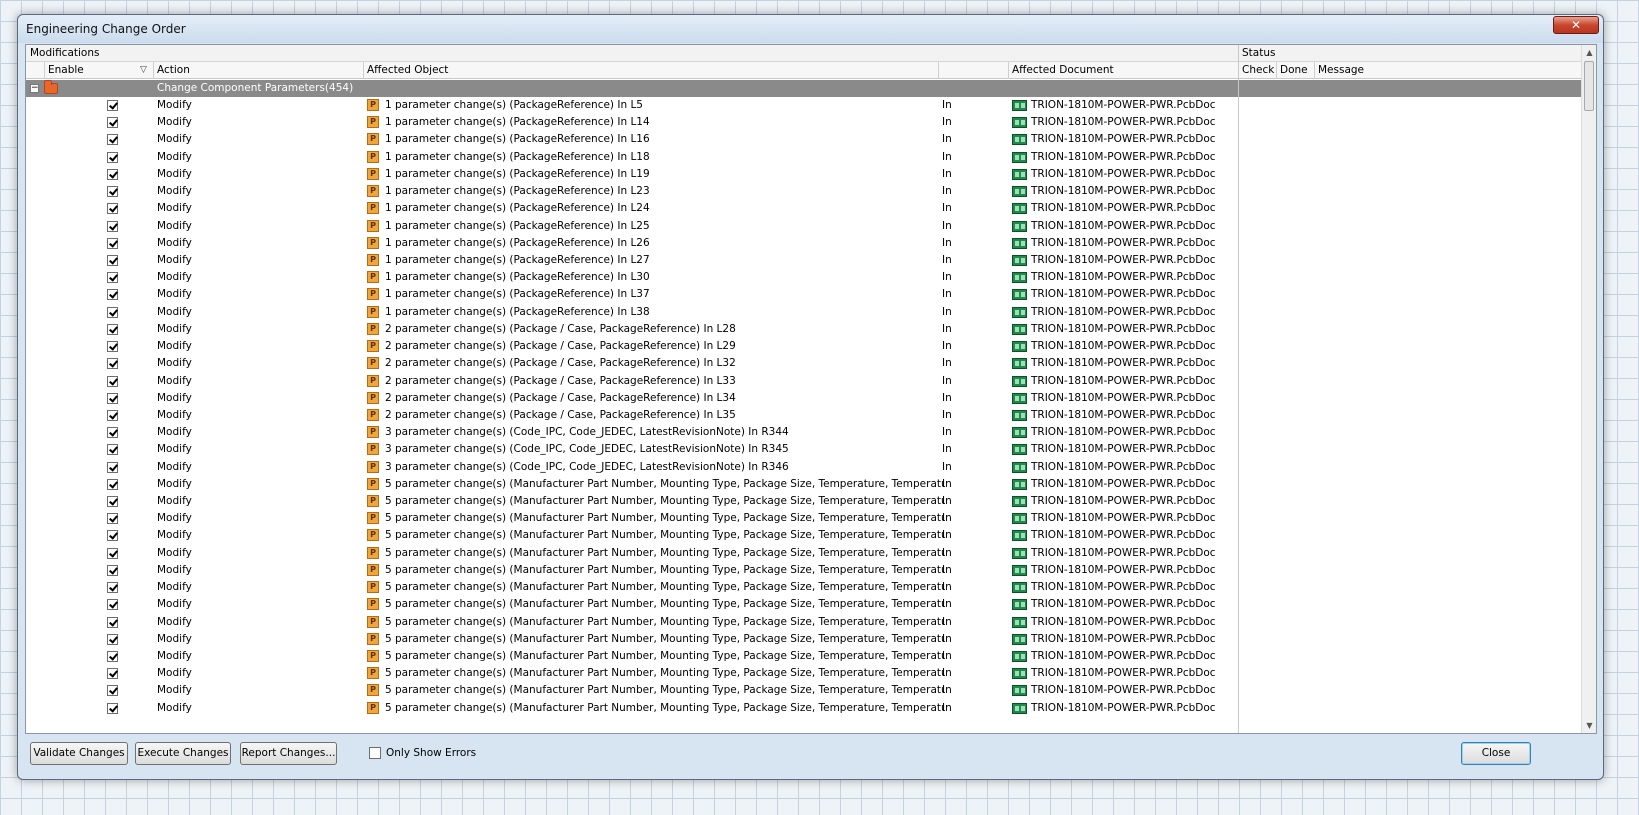 This screenshot has height=815, width=1639. I want to click on scroll-up-icon: ▲, so click(1589, 52).